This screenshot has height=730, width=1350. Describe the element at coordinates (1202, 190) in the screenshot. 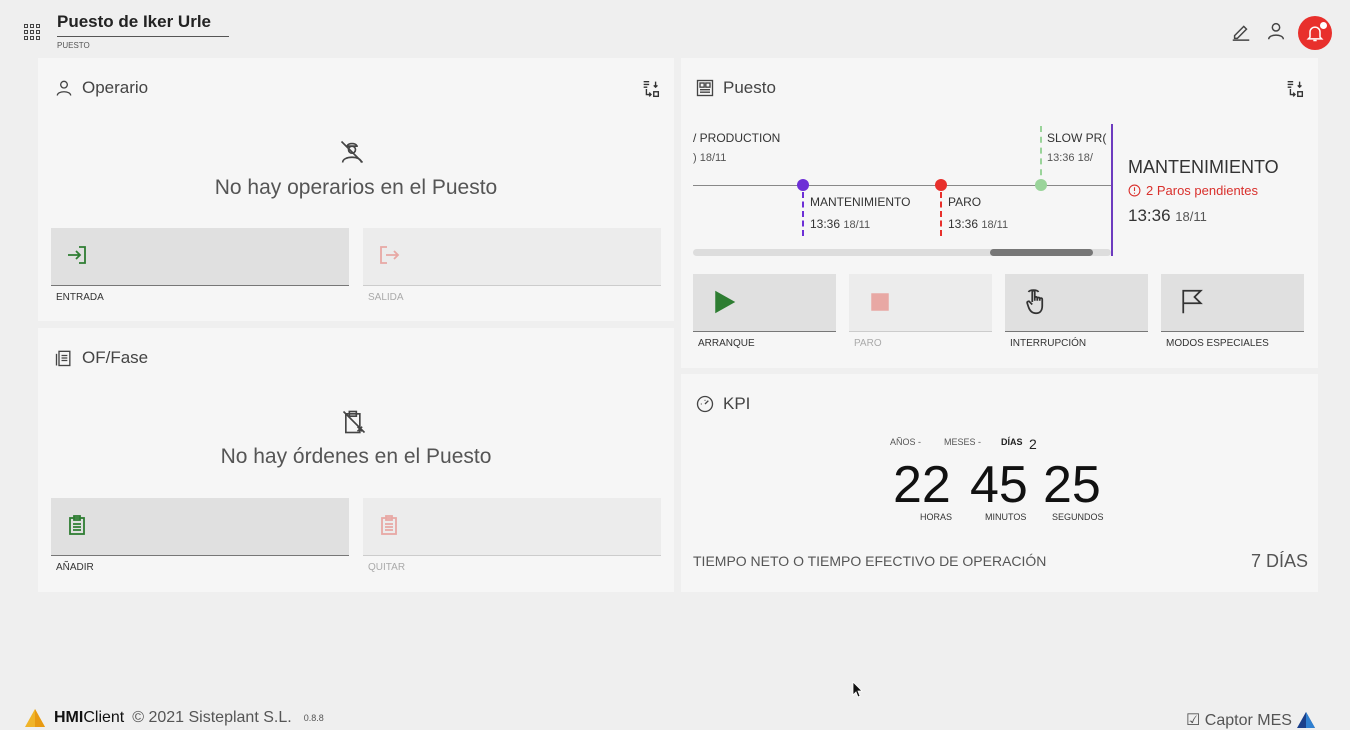

I see `pending-stops-label: 2 Paros pendientes` at that location.